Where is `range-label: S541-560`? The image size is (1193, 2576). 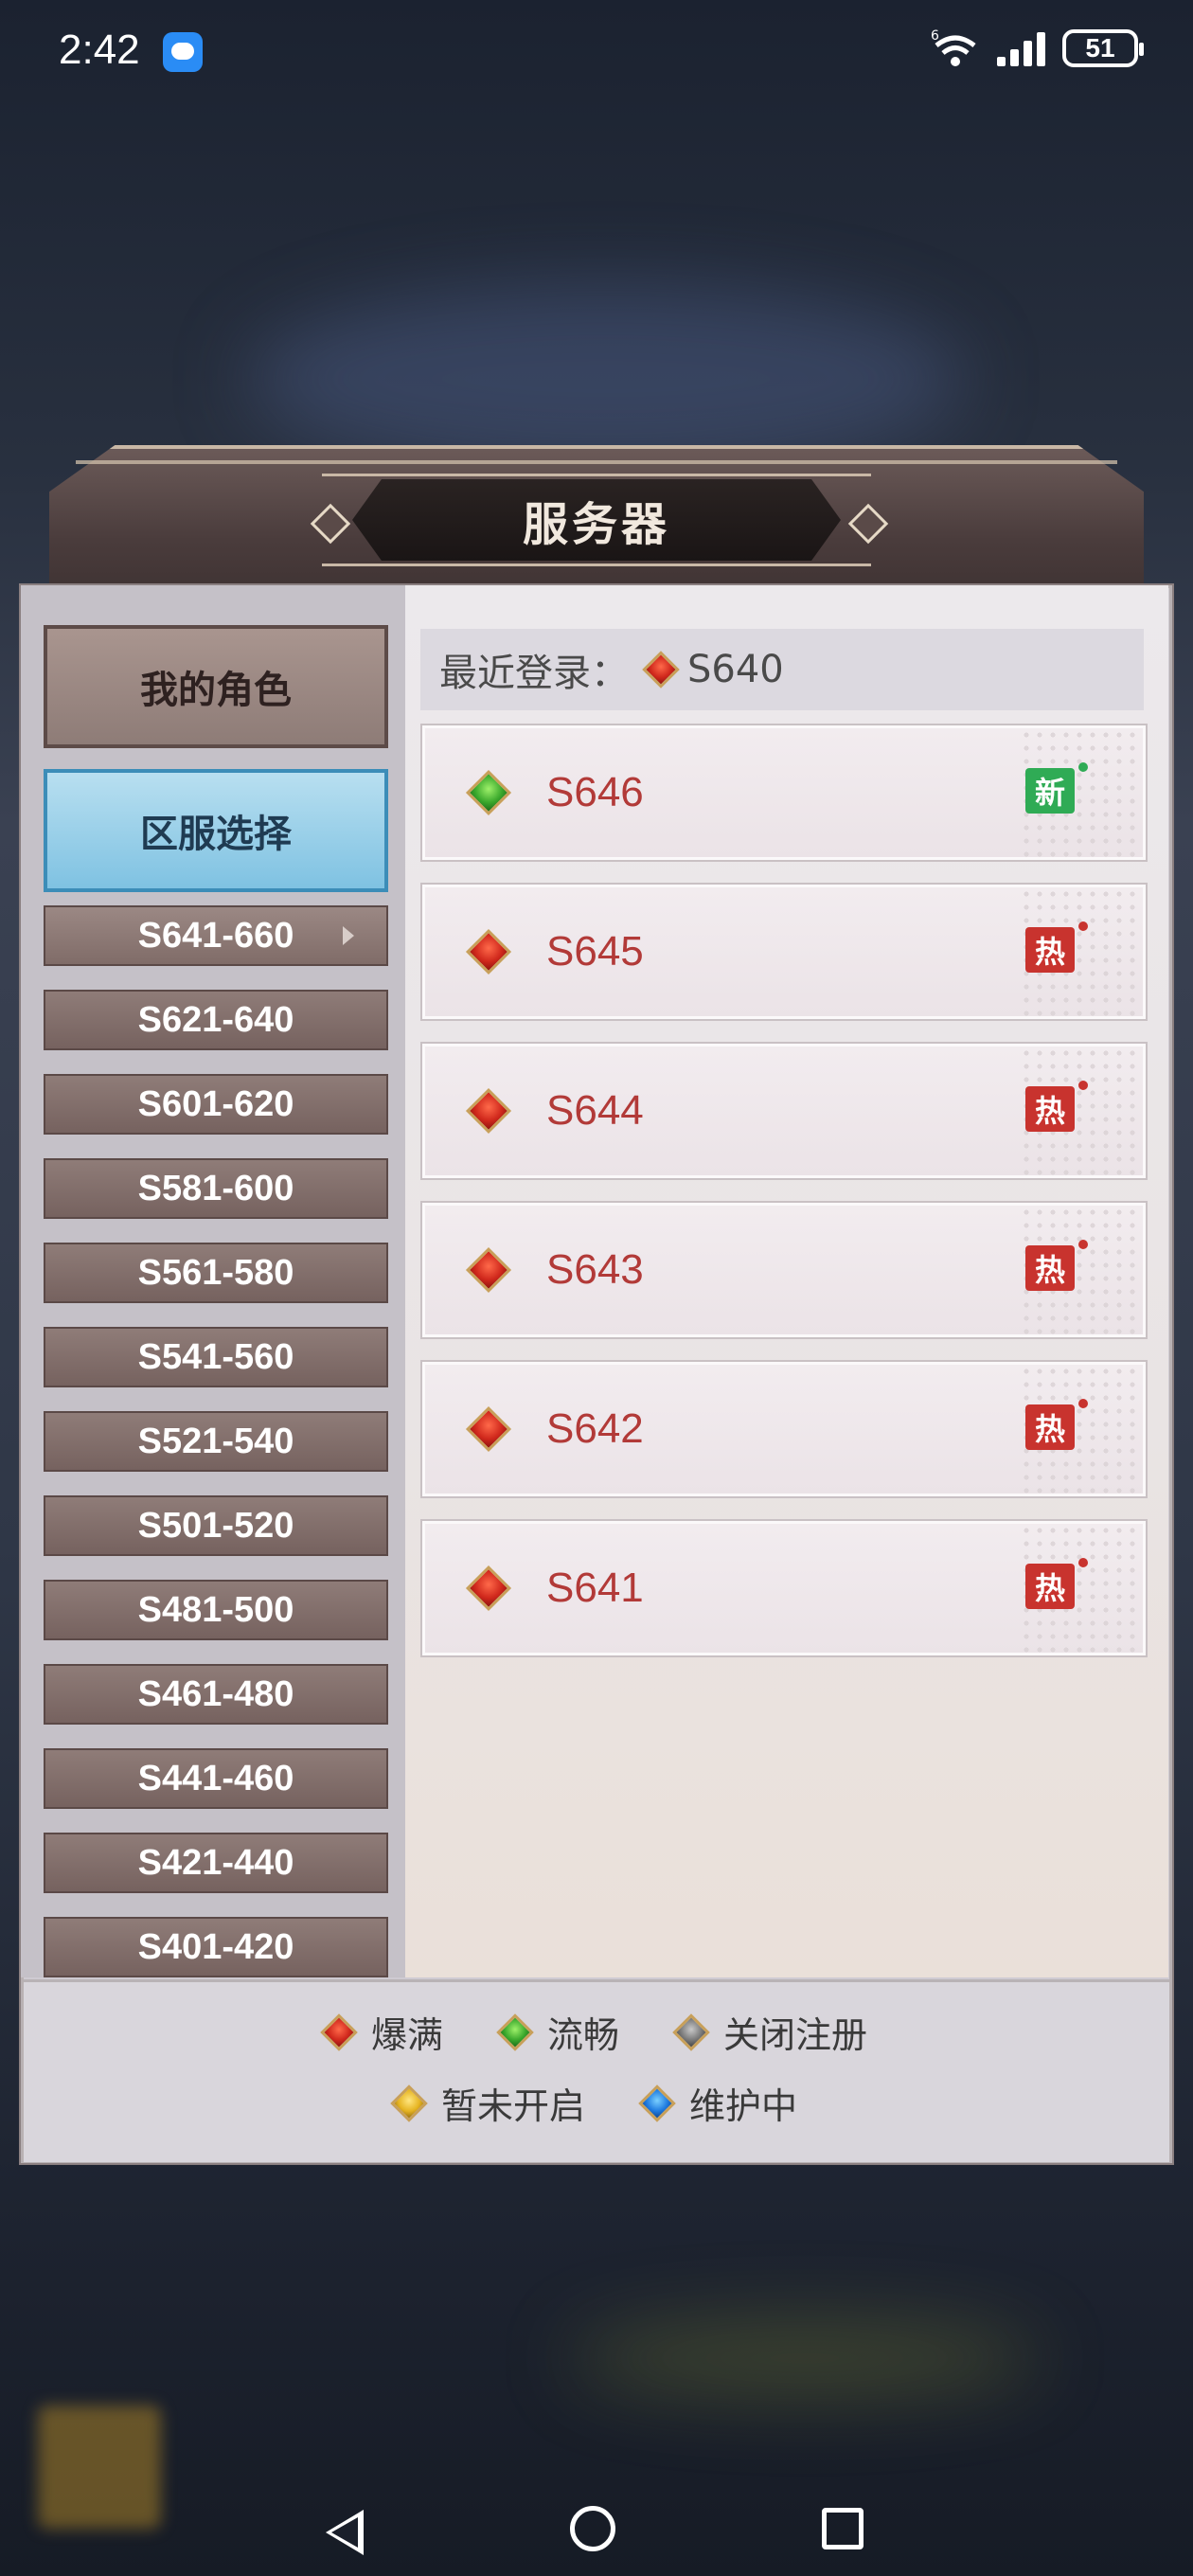 range-label: S541-560 is located at coordinates (215, 1356).